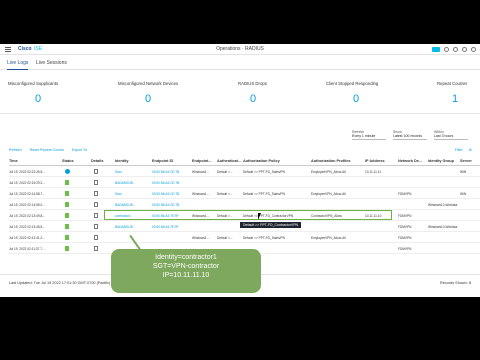 This screenshot has height=360, width=480. Describe the element at coordinates (18, 65) in the screenshot. I see `tab-live-logs: Live Logs` at that location.